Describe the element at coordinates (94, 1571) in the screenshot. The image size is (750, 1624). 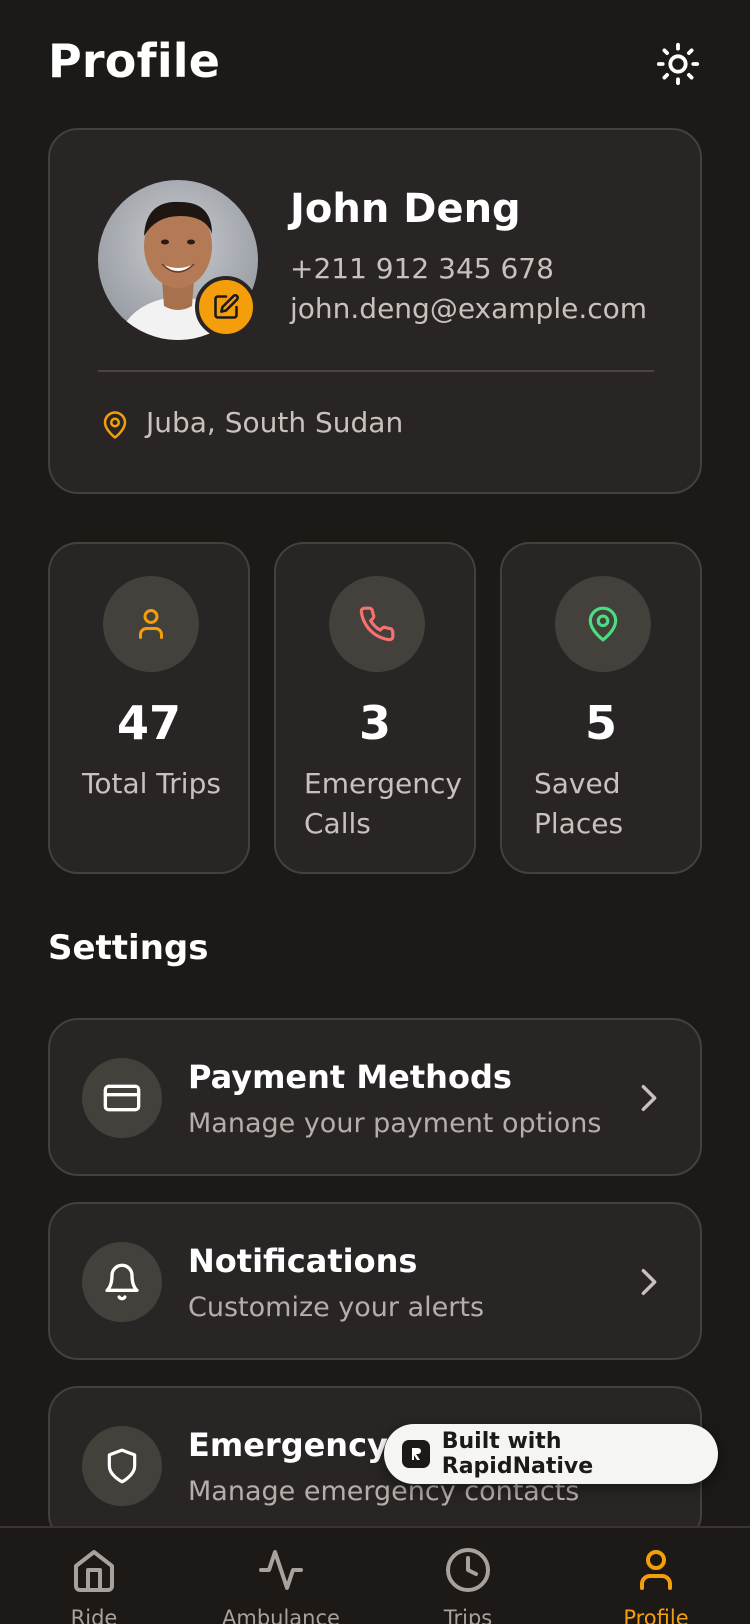
I see `home-icon` at that location.